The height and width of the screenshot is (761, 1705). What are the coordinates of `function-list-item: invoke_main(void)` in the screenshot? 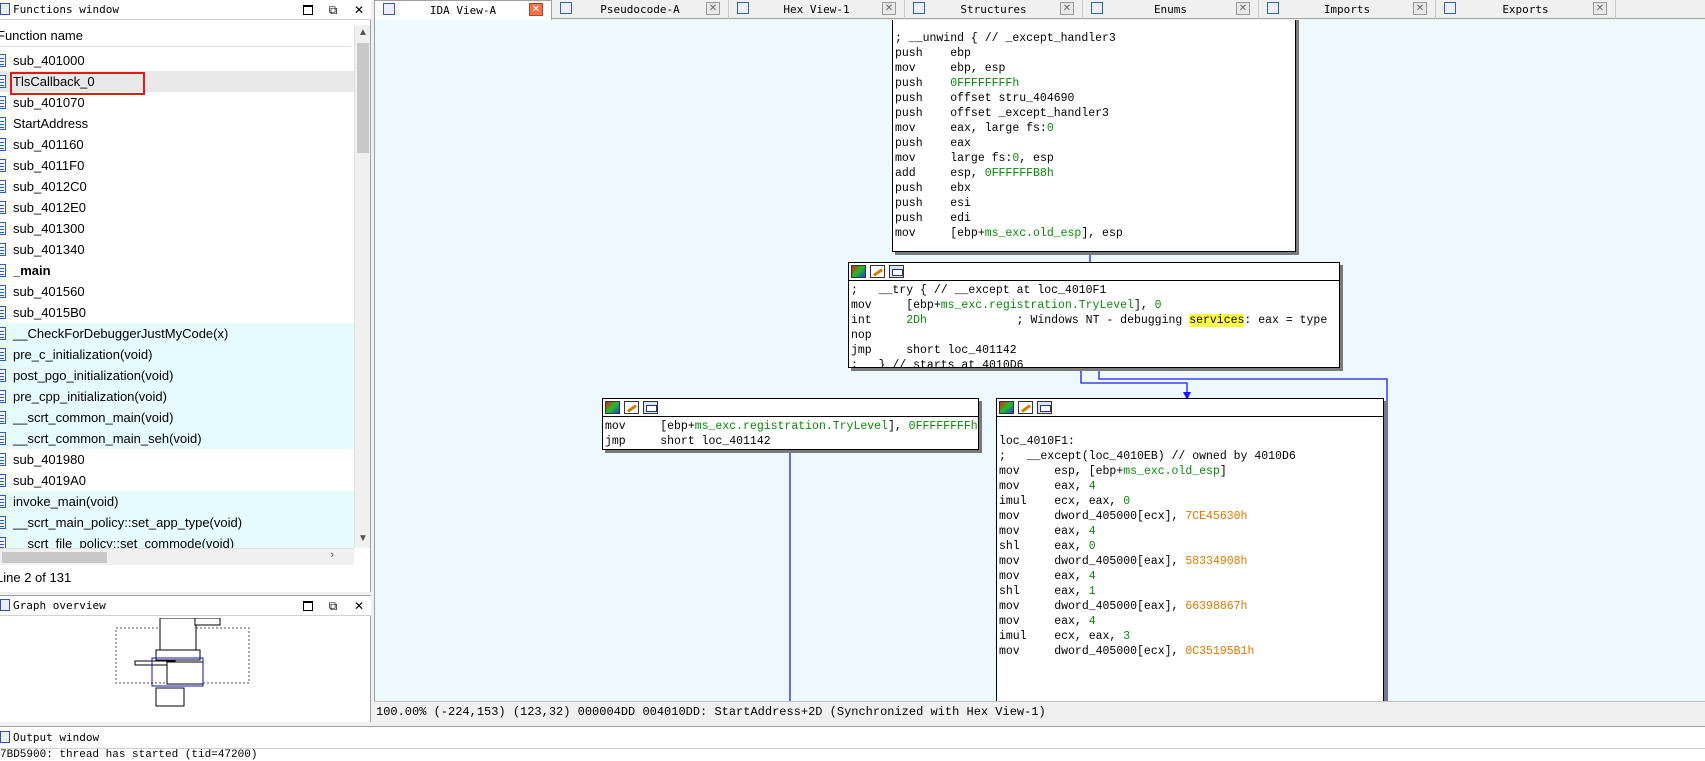 It's located at (177, 501).